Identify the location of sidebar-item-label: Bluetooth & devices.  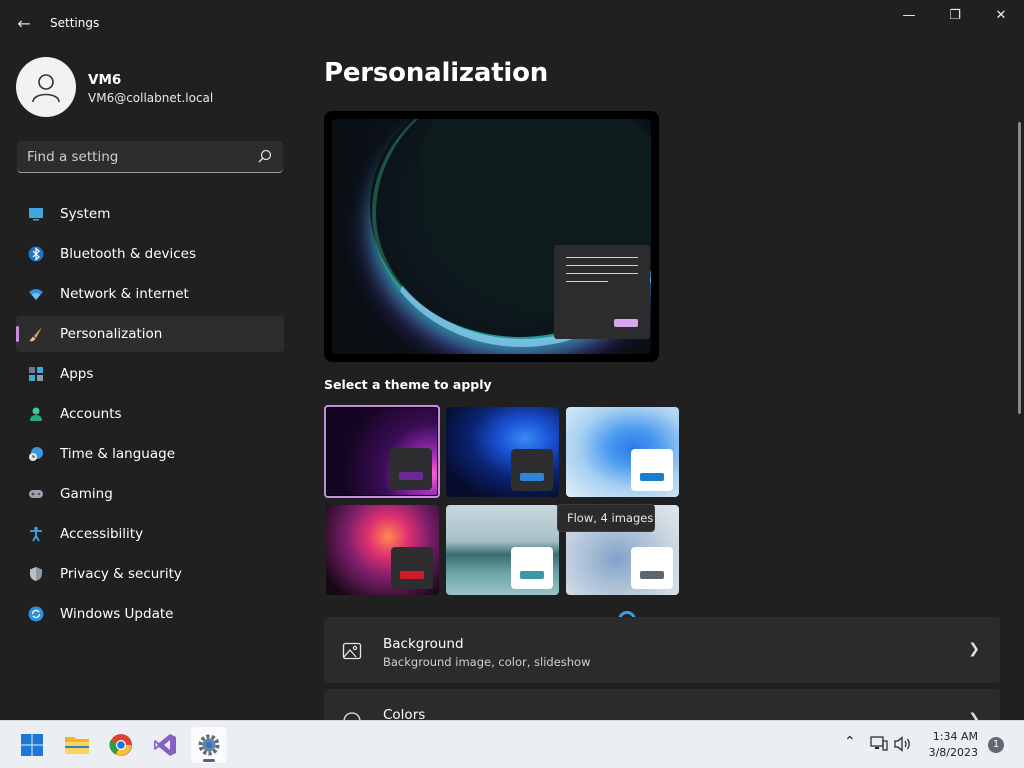
(128, 254).